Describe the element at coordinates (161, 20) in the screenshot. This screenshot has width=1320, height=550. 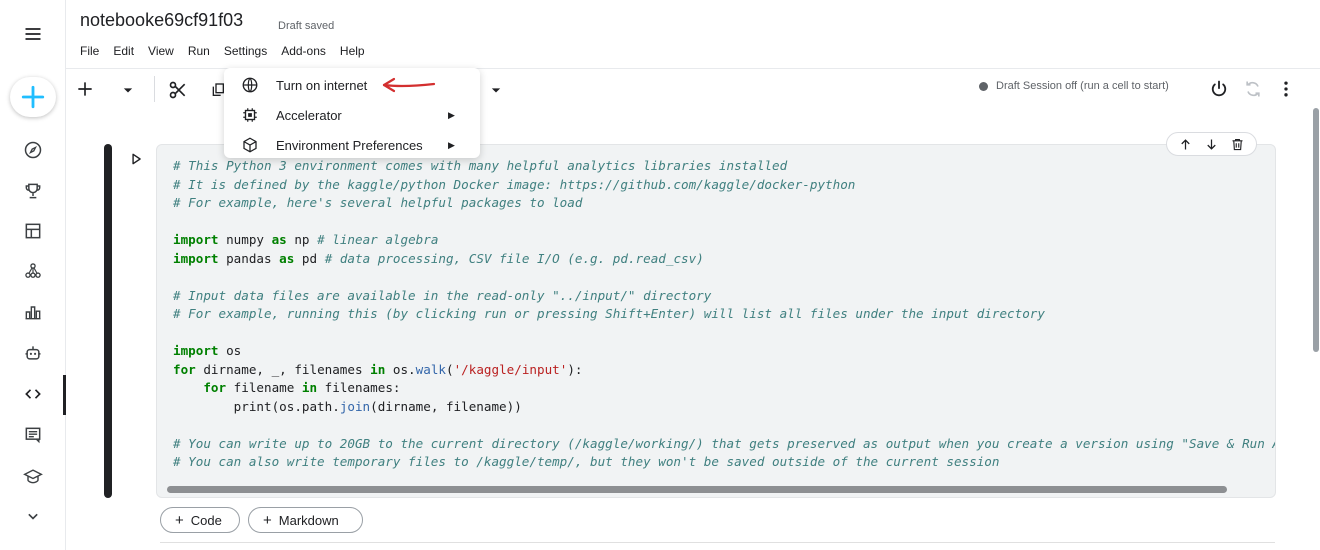
I see `notebook-title: notebooke69cf91f03` at that location.